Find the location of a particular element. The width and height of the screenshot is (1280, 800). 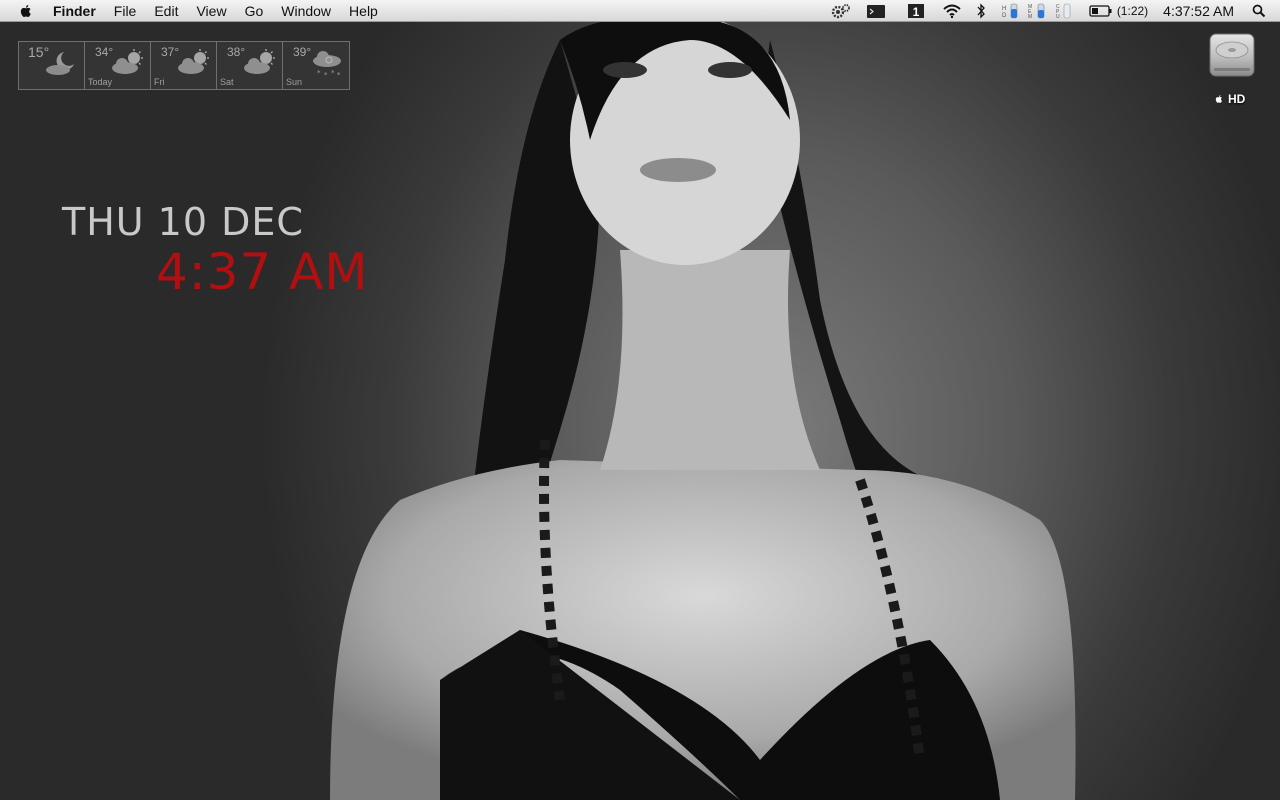

hard-drive-name: HD is located at coordinates (1237, 99).